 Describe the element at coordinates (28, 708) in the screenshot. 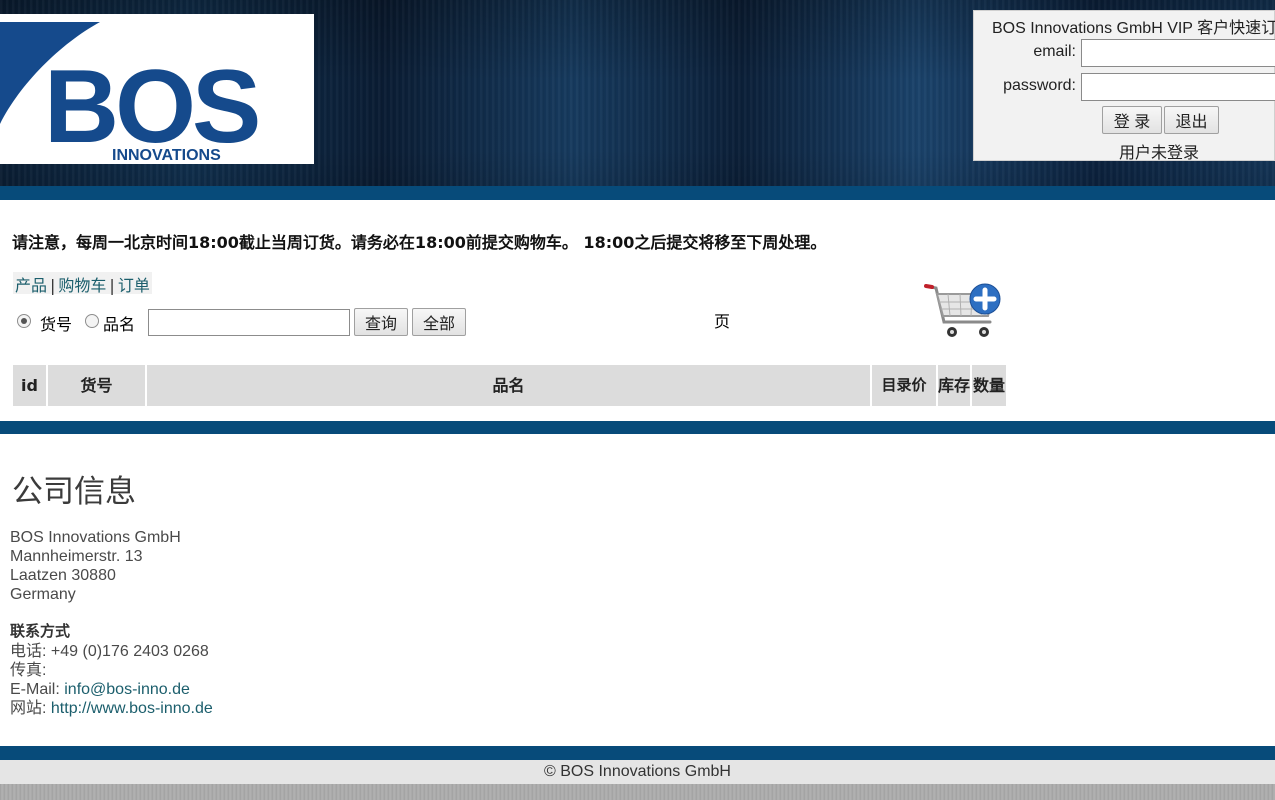

I see `web-label: 网站:` at that location.